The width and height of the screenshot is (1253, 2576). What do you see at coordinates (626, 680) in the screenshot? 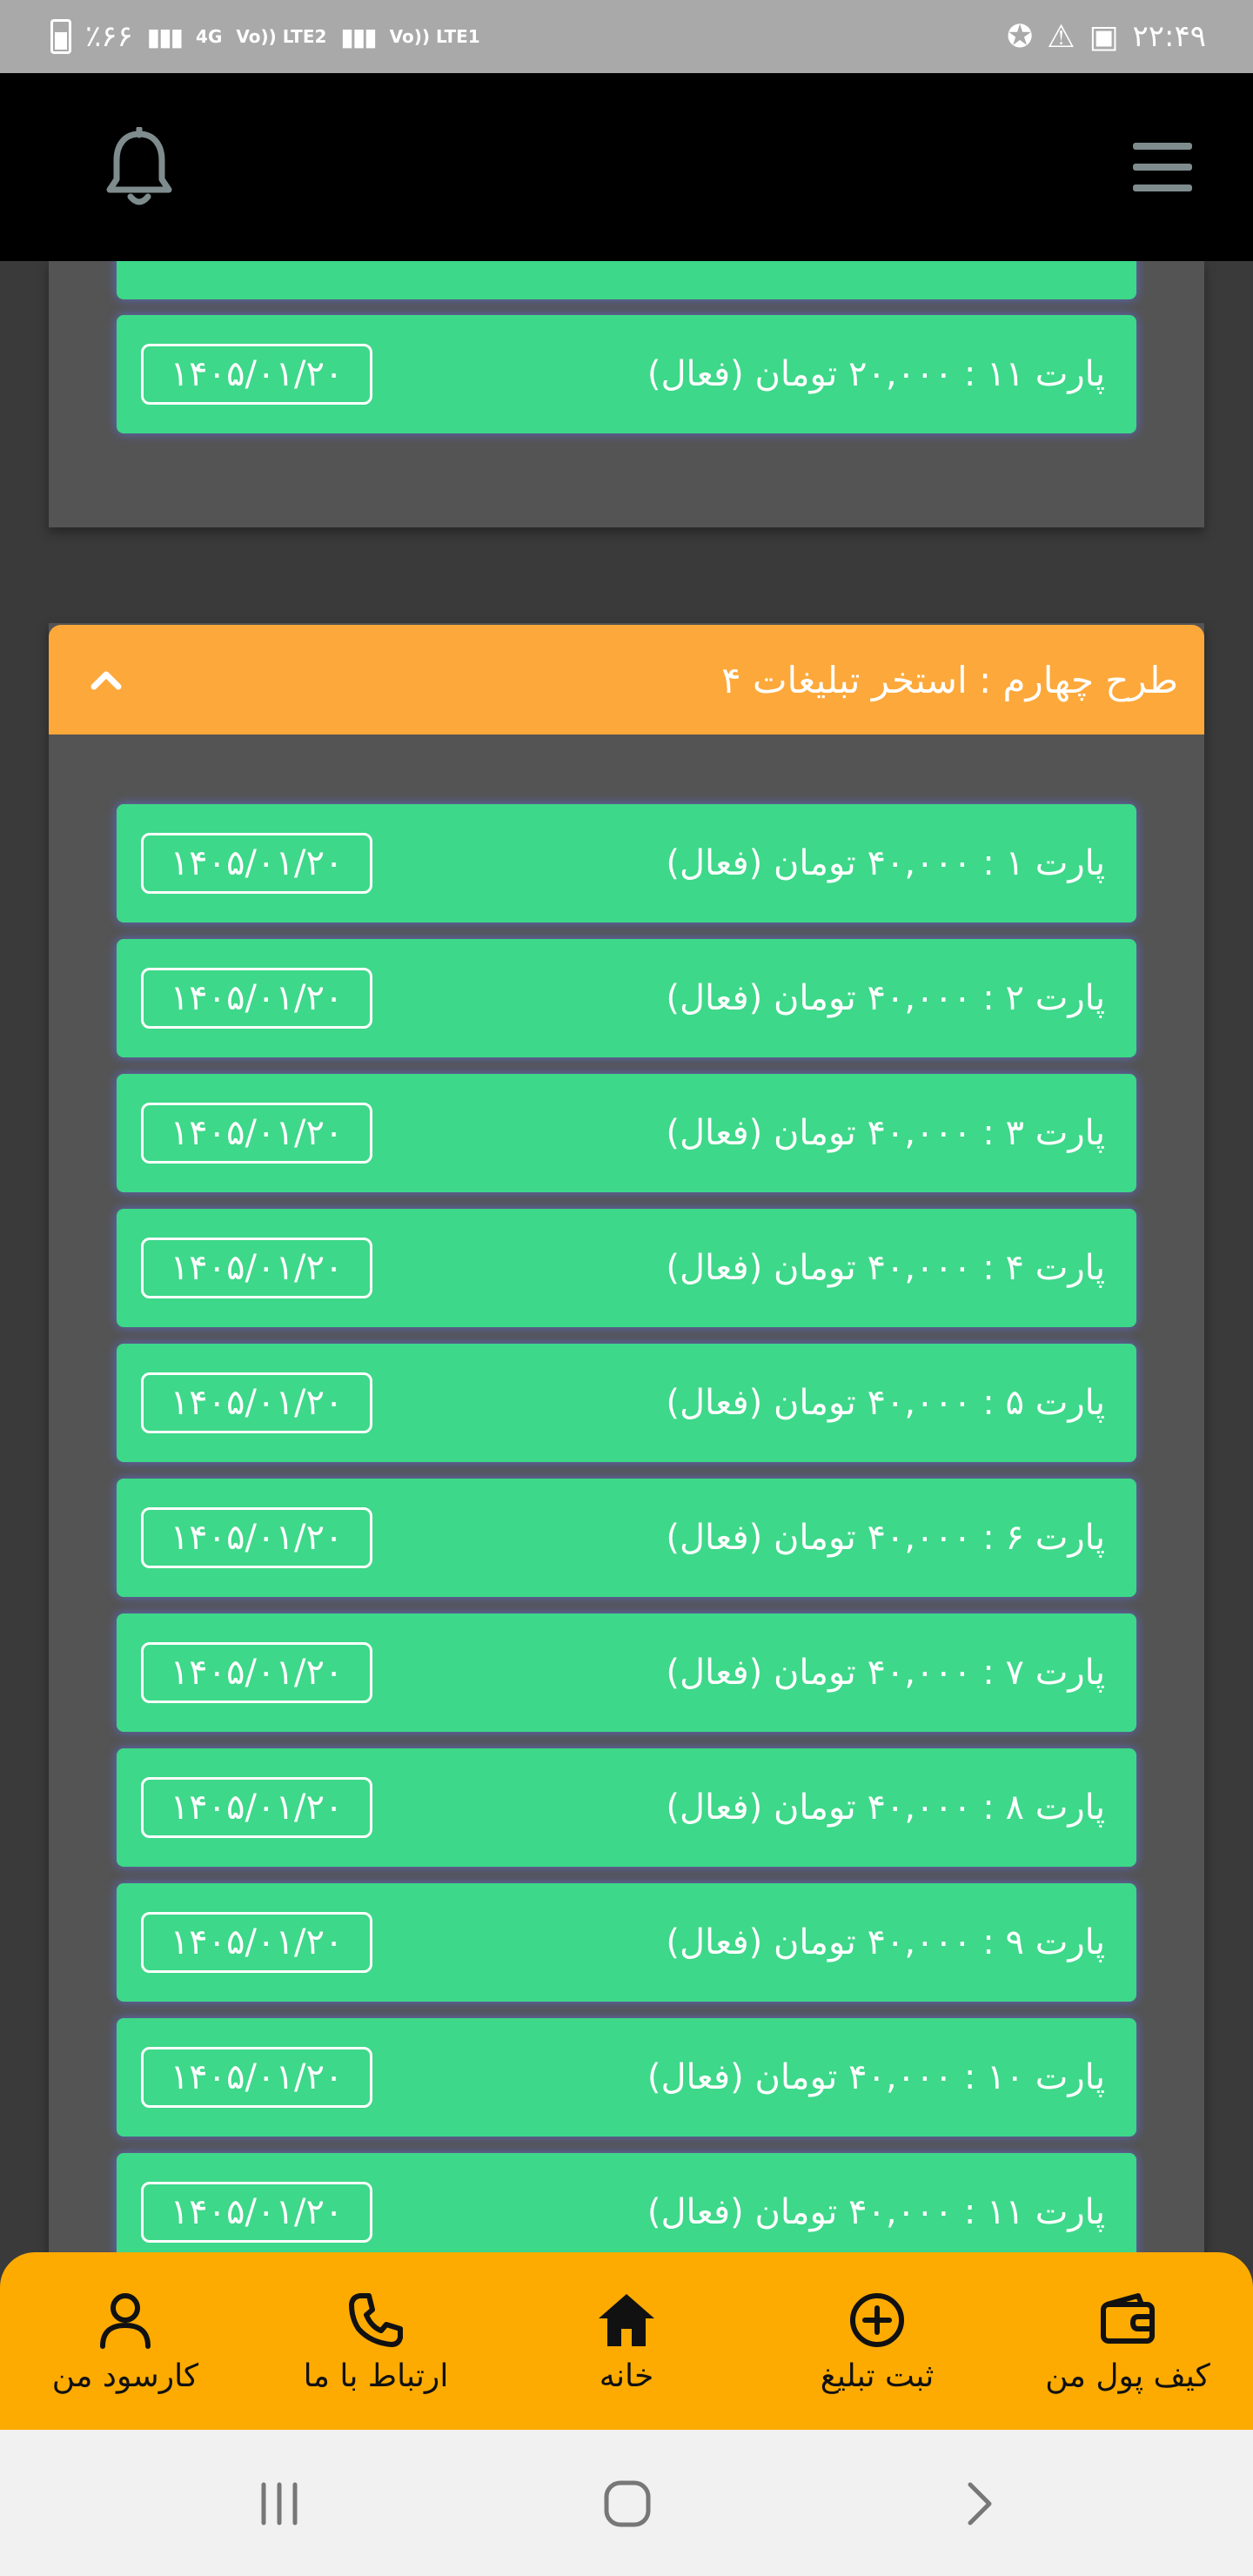
I see `plan-header: طرح چهارم : استخر تبلیغات ۴` at bounding box center [626, 680].